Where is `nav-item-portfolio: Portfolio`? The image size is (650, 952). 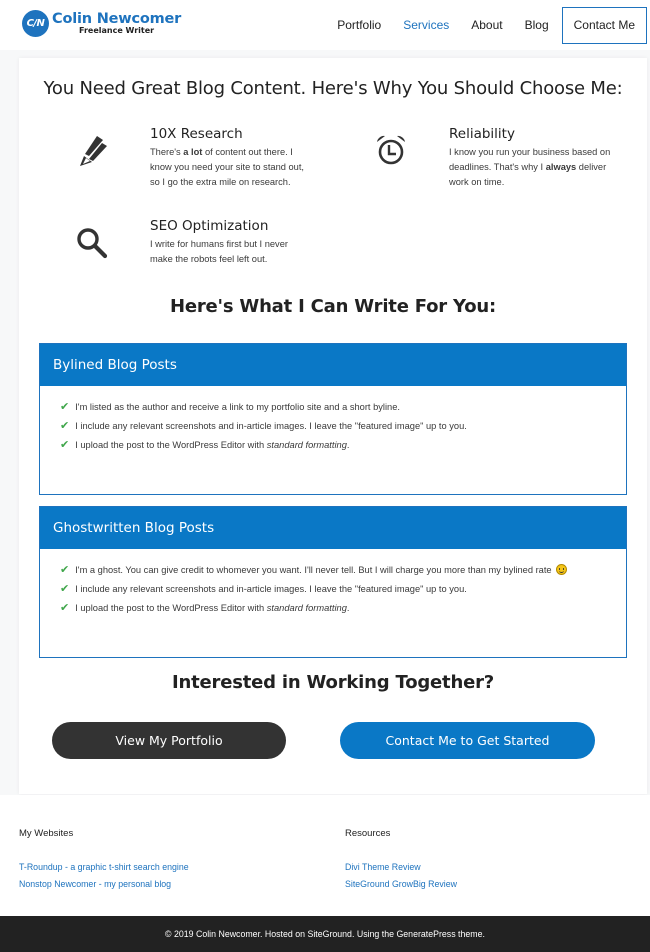
nav-item-portfolio: Portfolio is located at coordinates (359, 25).